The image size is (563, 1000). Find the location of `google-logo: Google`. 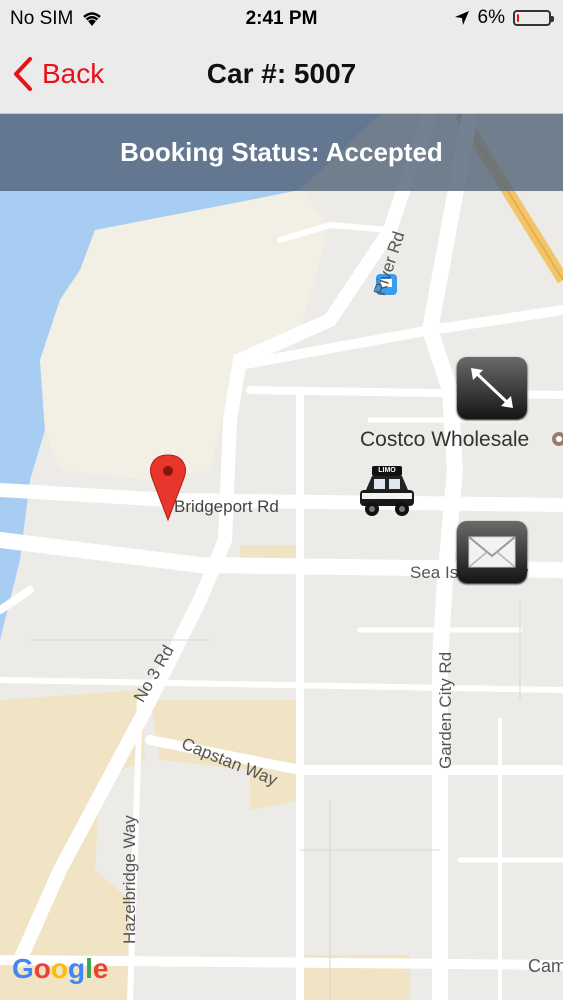

google-logo: Google is located at coordinates (60, 968).